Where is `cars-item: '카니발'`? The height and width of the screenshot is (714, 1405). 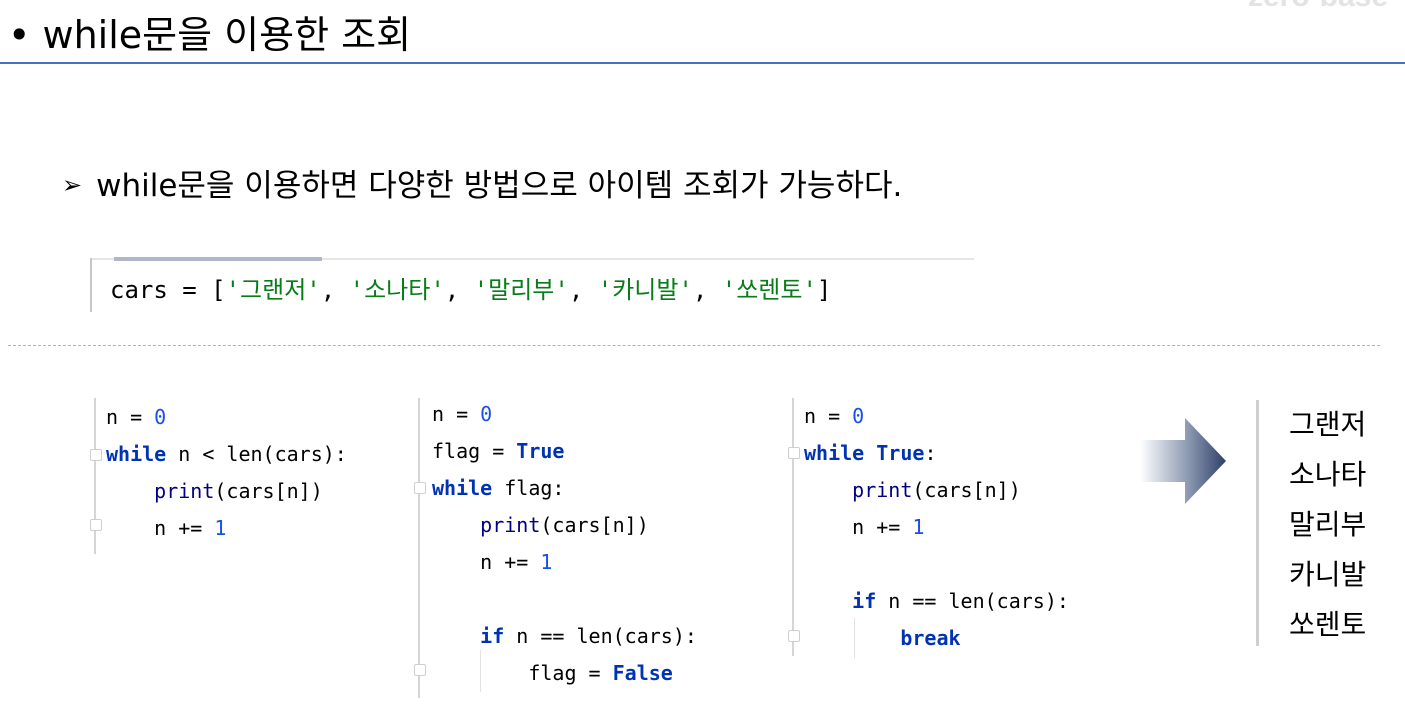
cars-item: '카니발' is located at coordinates (645, 290).